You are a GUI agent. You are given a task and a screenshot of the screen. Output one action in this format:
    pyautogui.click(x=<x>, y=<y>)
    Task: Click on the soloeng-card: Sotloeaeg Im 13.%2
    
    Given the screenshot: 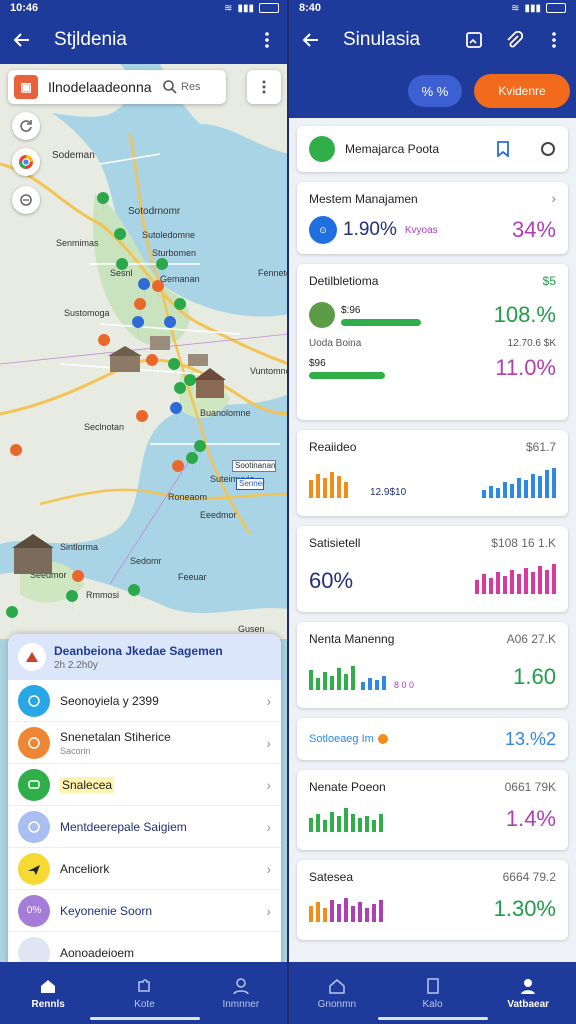 What is the action you would take?
    pyautogui.click(x=432, y=739)
    